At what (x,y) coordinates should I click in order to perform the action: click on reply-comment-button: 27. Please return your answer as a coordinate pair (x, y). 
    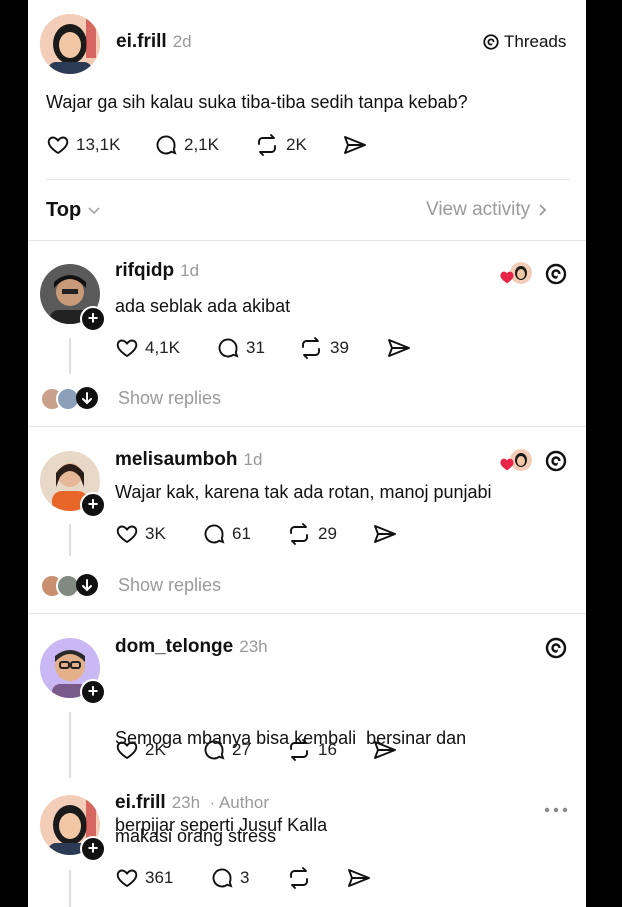
    Looking at the image, I should click on (226, 750).